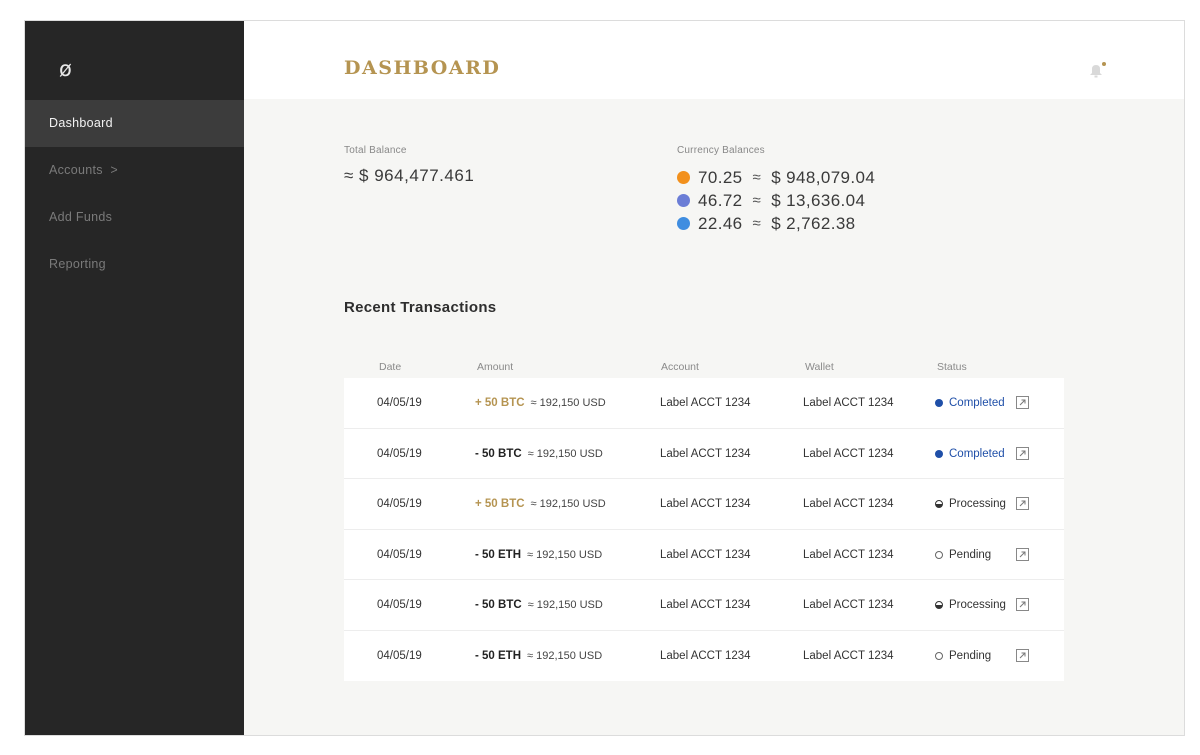 This screenshot has height=755, width=1200. What do you see at coordinates (134, 170) in the screenshot?
I see `sidebar-item-accounts: Accounts >` at bounding box center [134, 170].